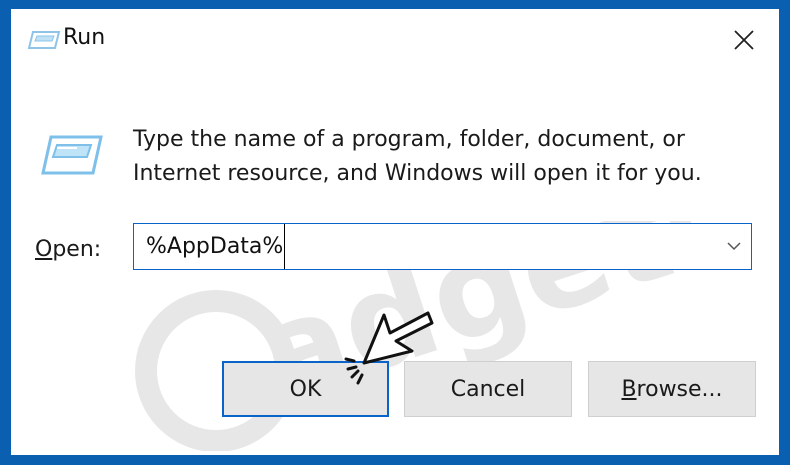 This screenshot has height=465, width=790. Describe the element at coordinates (68, 249) in the screenshot. I see `open-label: Open:` at that location.